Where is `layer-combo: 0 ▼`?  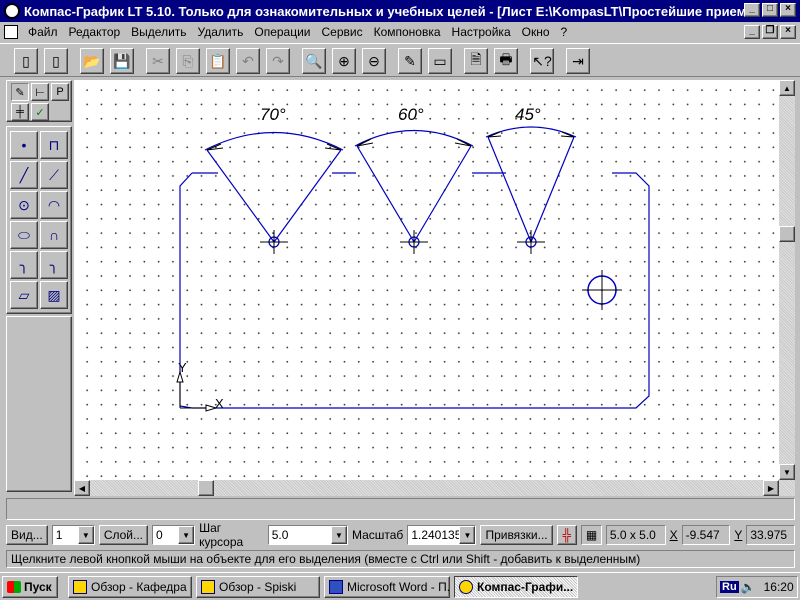 layer-combo: 0 ▼ is located at coordinates (174, 535).